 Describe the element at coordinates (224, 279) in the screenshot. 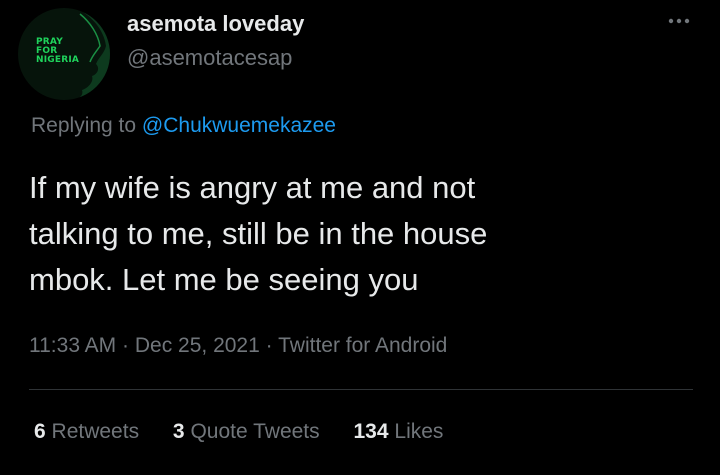

I see `tweet-text-line: mbok. Let me be seeing you` at that location.